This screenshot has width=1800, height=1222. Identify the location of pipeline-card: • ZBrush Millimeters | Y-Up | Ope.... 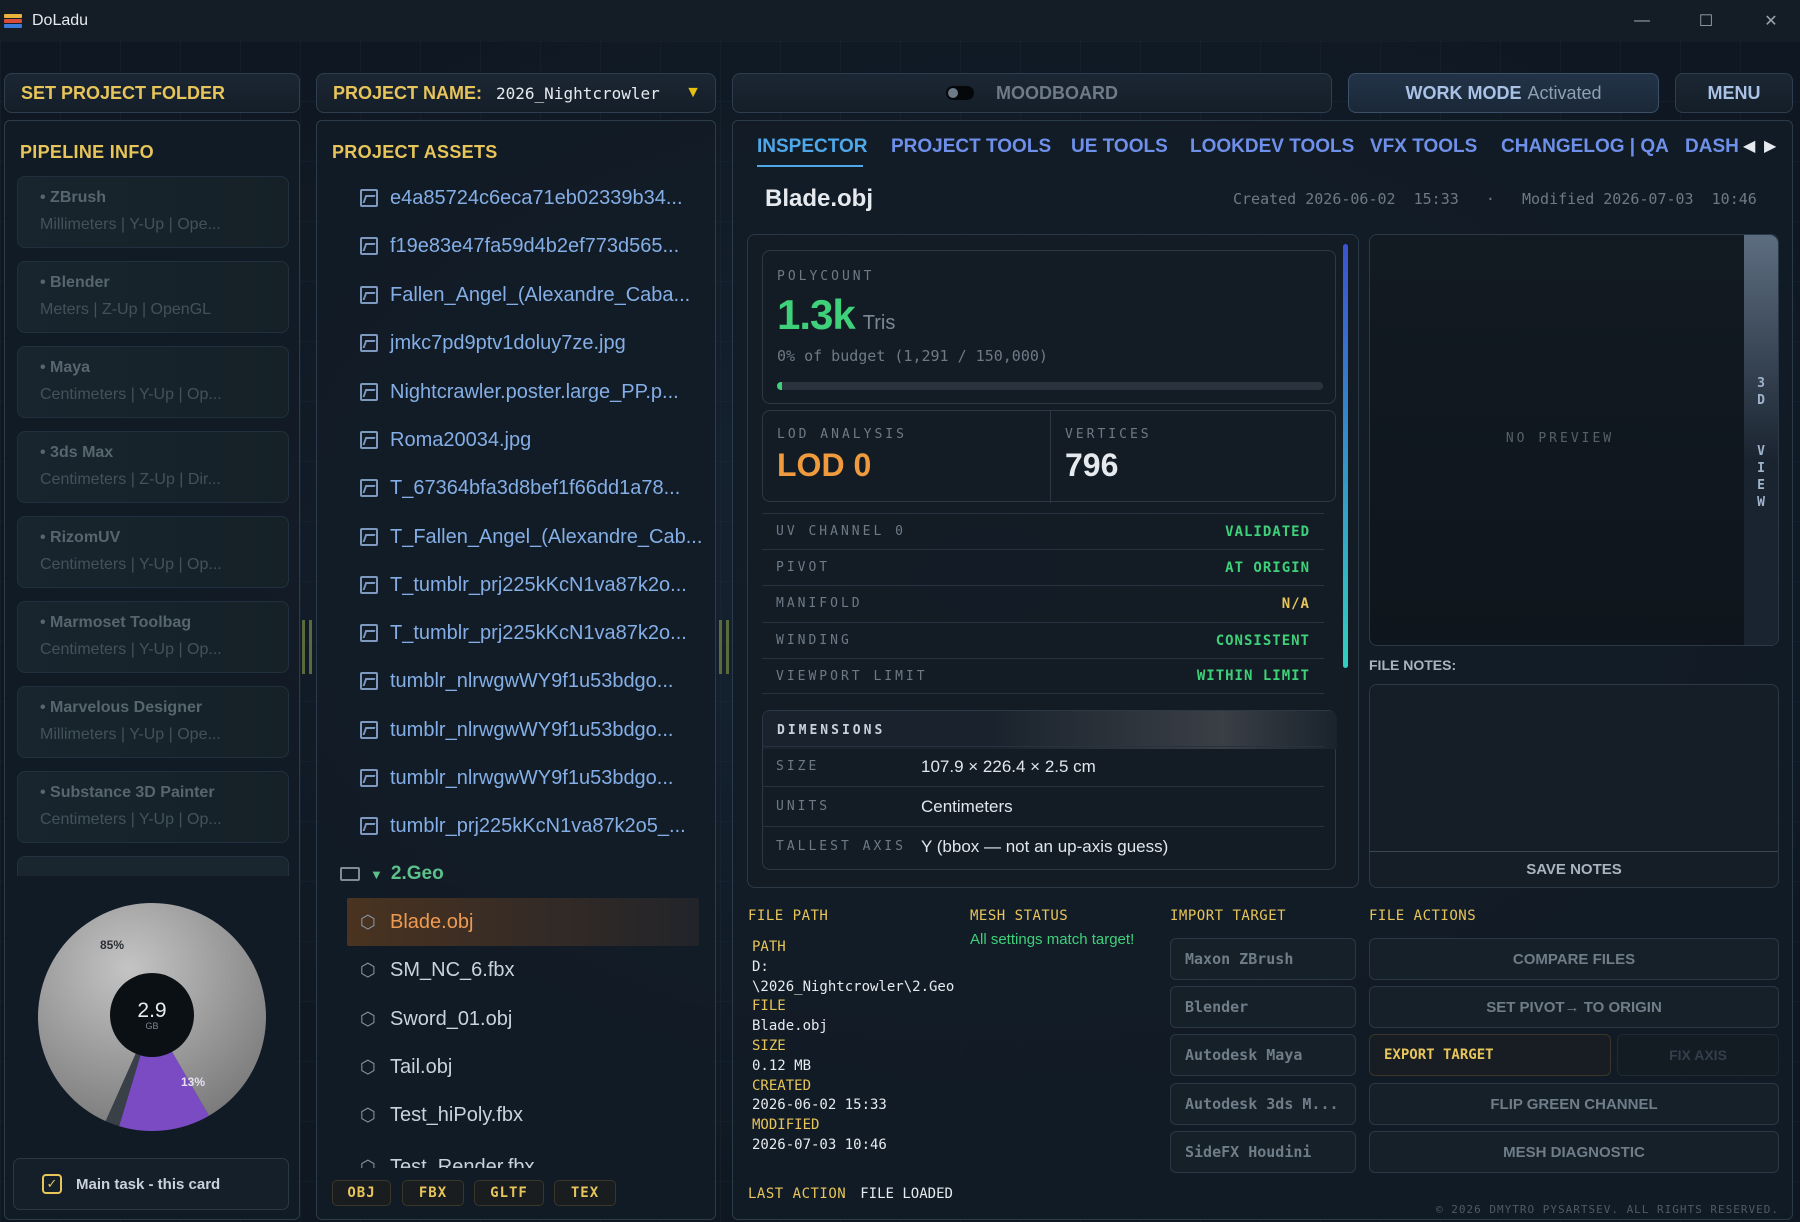
(153, 212).